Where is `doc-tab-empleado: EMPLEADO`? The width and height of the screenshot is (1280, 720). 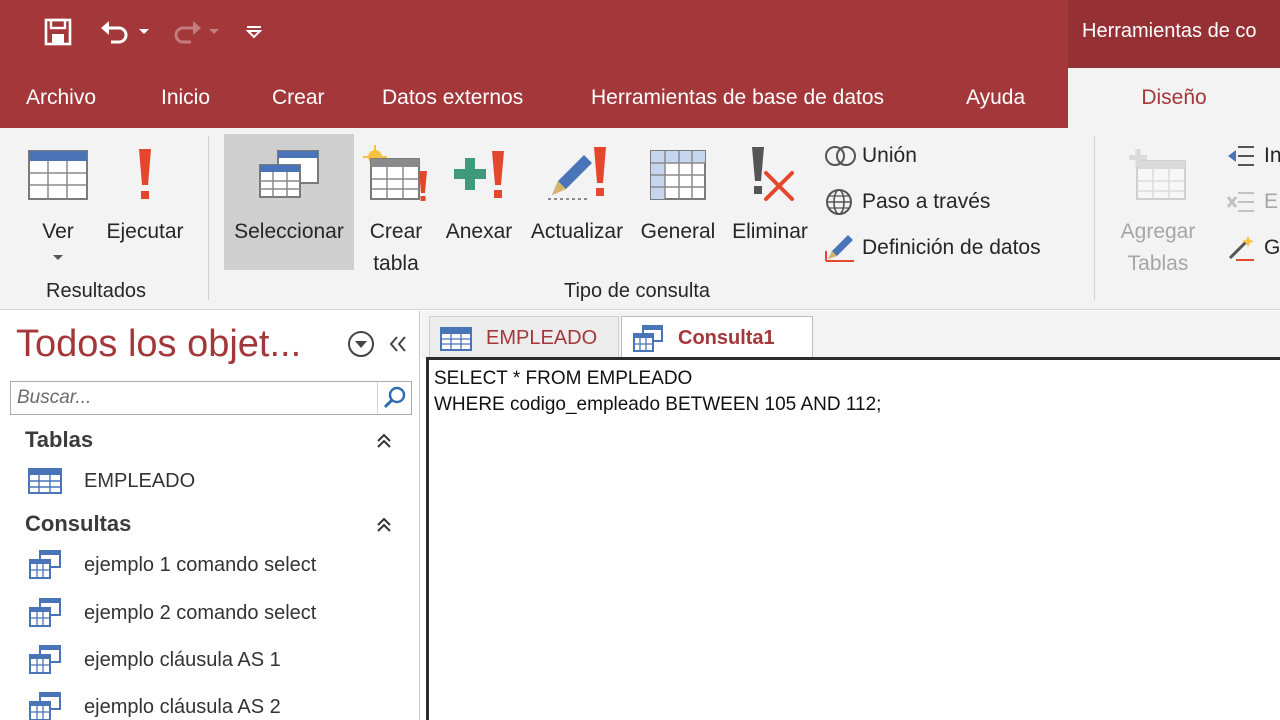
doc-tab-empleado: EMPLEADO is located at coordinates (524, 338).